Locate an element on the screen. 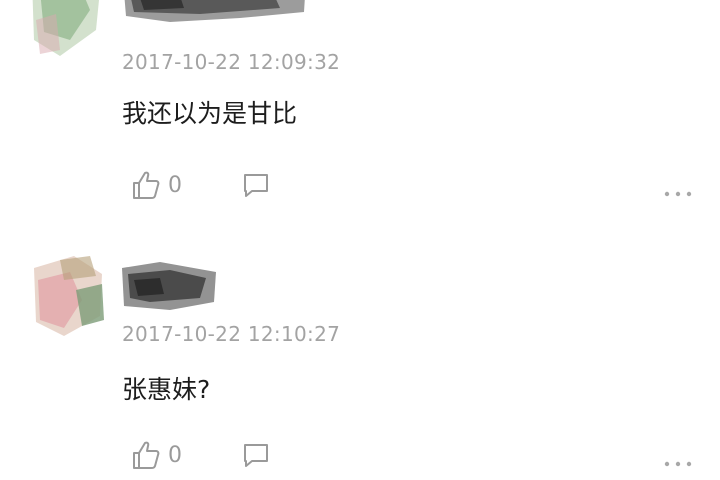 The width and height of the screenshot is (720, 480). comment-text: 我还以为是甘比 is located at coordinates (210, 113).